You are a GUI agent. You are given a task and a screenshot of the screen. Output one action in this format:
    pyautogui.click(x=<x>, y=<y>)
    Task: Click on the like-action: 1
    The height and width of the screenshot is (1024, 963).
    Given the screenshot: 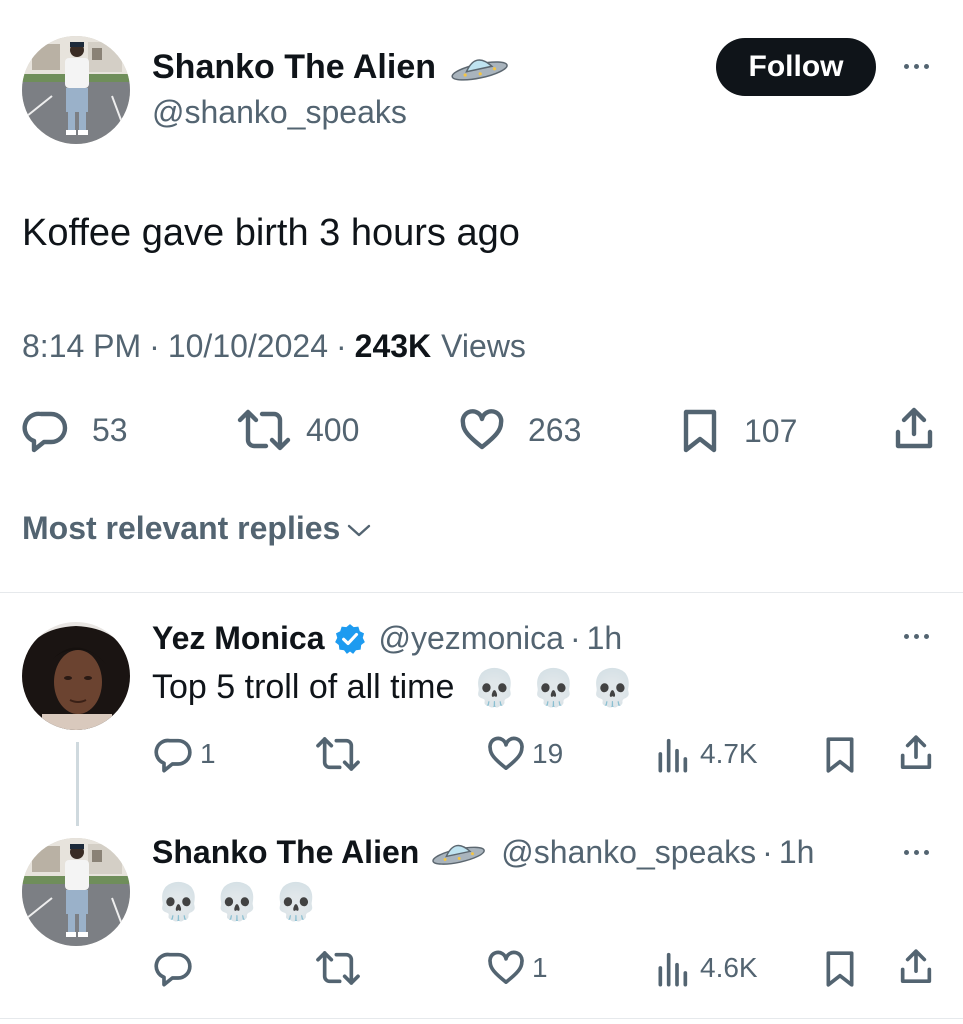 What is the action you would take?
    pyautogui.click(x=517, y=968)
    